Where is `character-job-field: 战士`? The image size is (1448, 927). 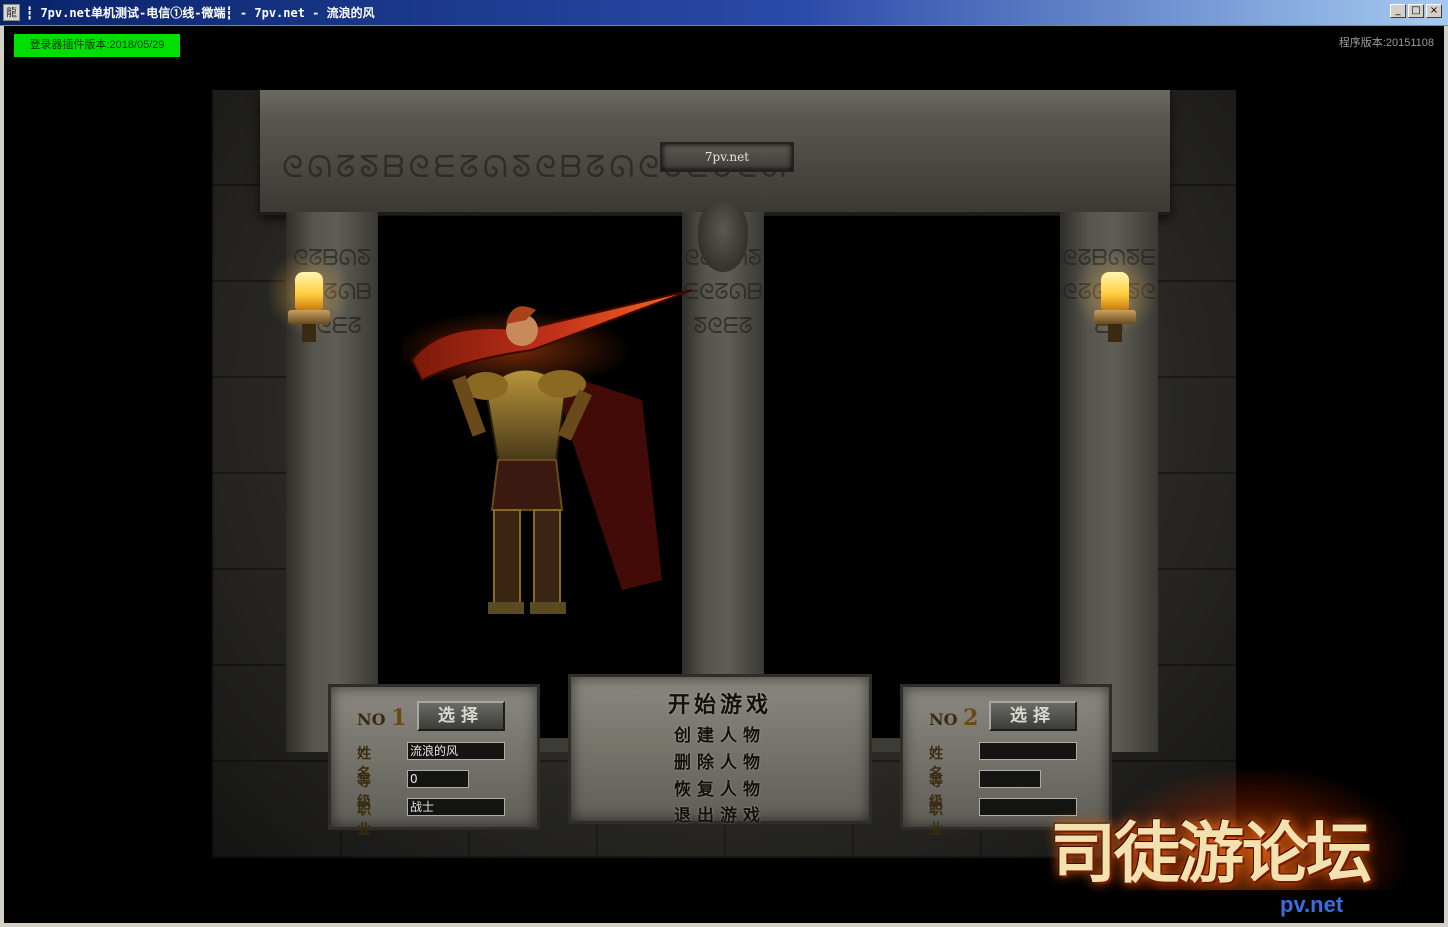
character-job-field: 战士 is located at coordinates (456, 807).